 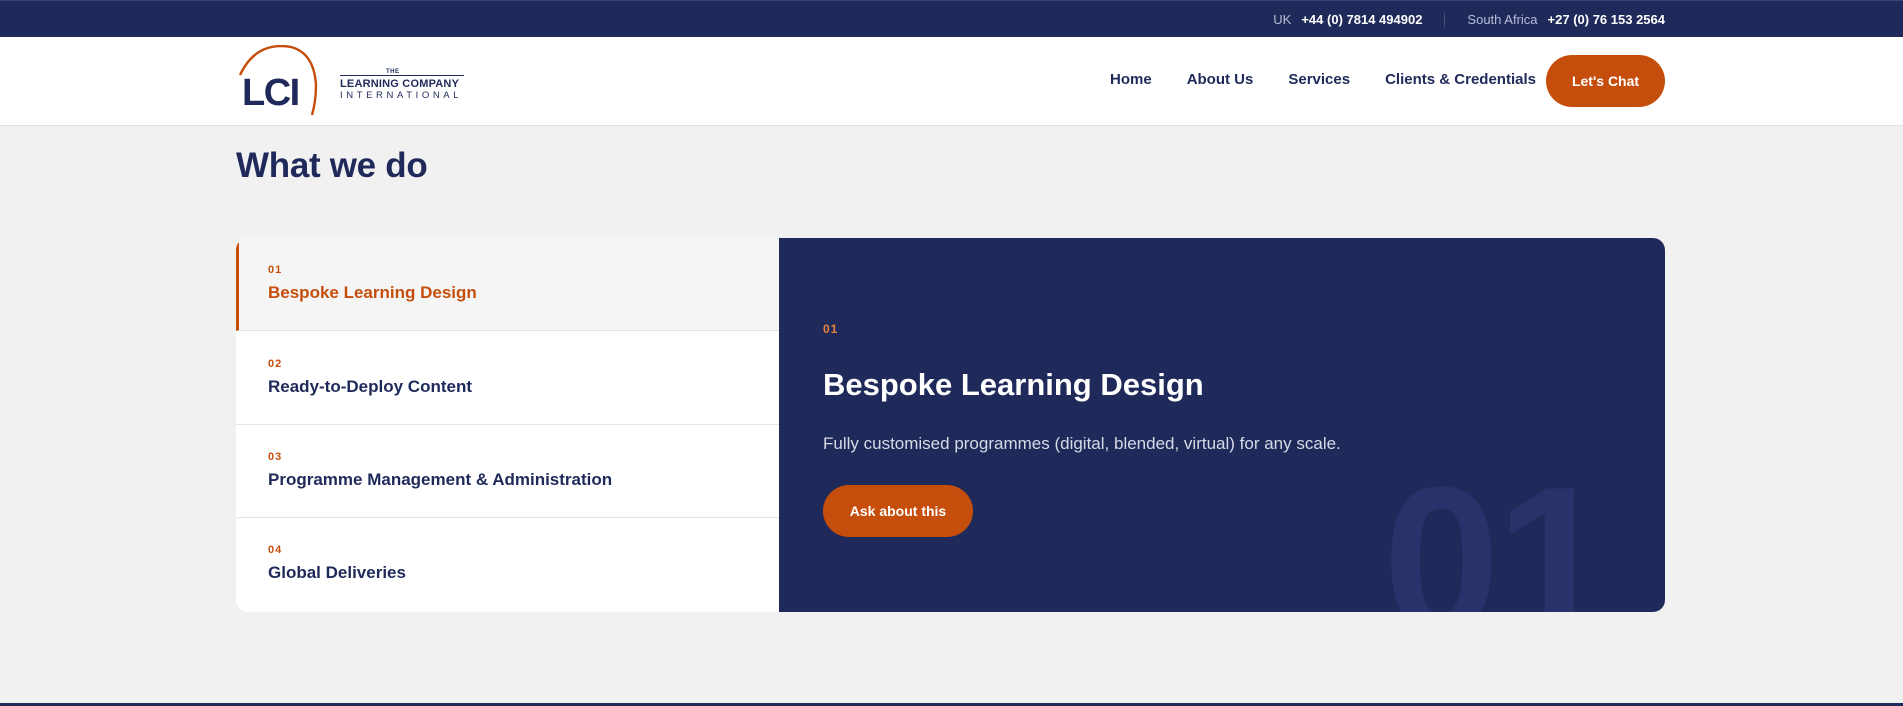 I want to click on nav-about-us: About Us, so click(x=1220, y=79).